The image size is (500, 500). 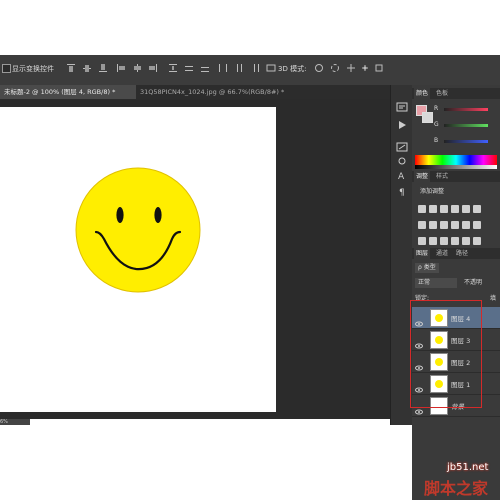 I want to click on show-transform-checkbox, so click(x=6, y=68).